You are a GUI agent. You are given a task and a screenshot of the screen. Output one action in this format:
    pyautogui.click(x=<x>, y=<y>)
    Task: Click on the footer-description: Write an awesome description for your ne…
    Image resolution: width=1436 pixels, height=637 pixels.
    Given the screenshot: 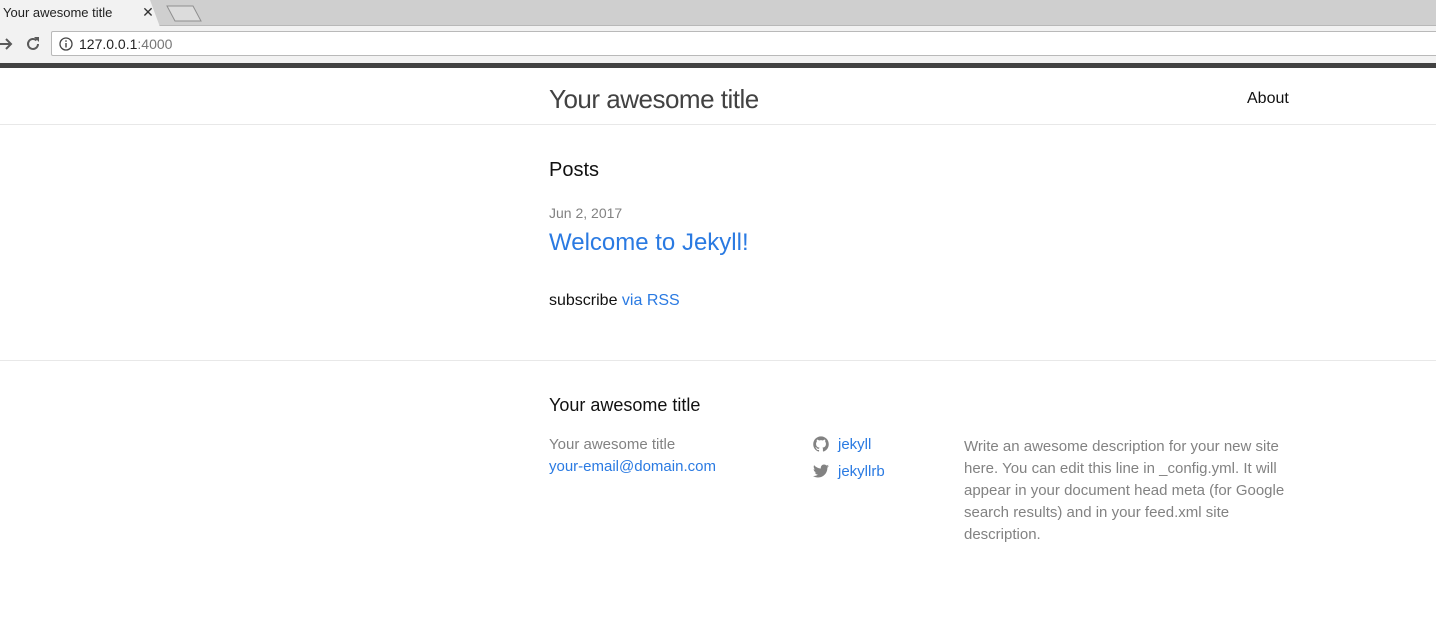 What is the action you would take?
    pyautogui.click(x=1124, y=490)
    